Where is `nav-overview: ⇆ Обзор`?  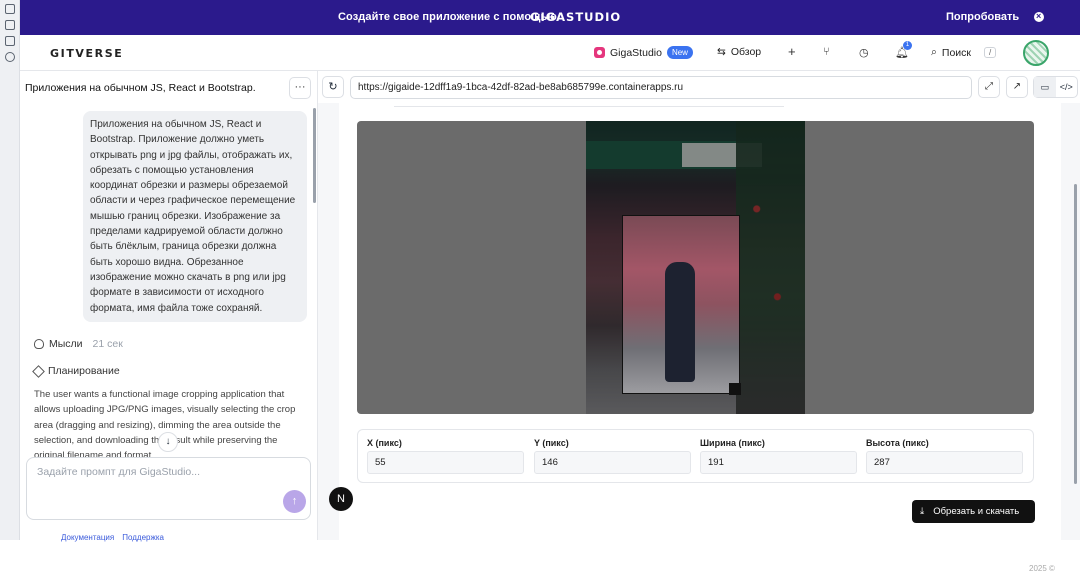
nav-overview: ⇆ Обзор is located at coordinates (739, 52).